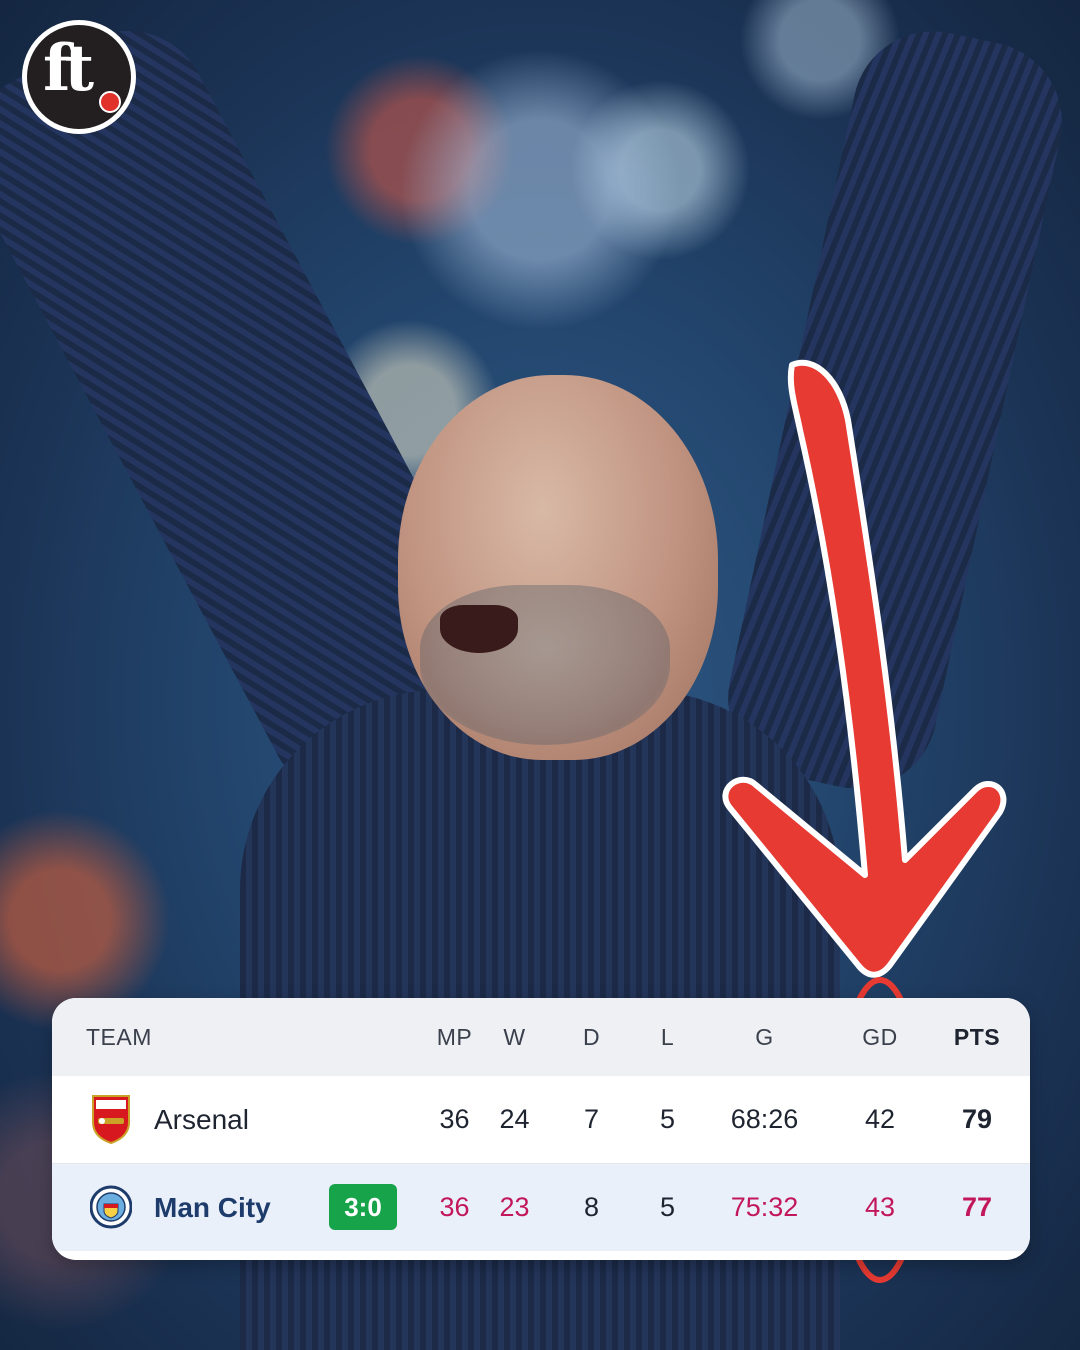 Image resolution: width=1080 pixels, height=1350 pixels. What do you see at coordinates (119, 1036) in the screenshot?
I see `header-team: TEAM` at bounding box center [119, 1036].